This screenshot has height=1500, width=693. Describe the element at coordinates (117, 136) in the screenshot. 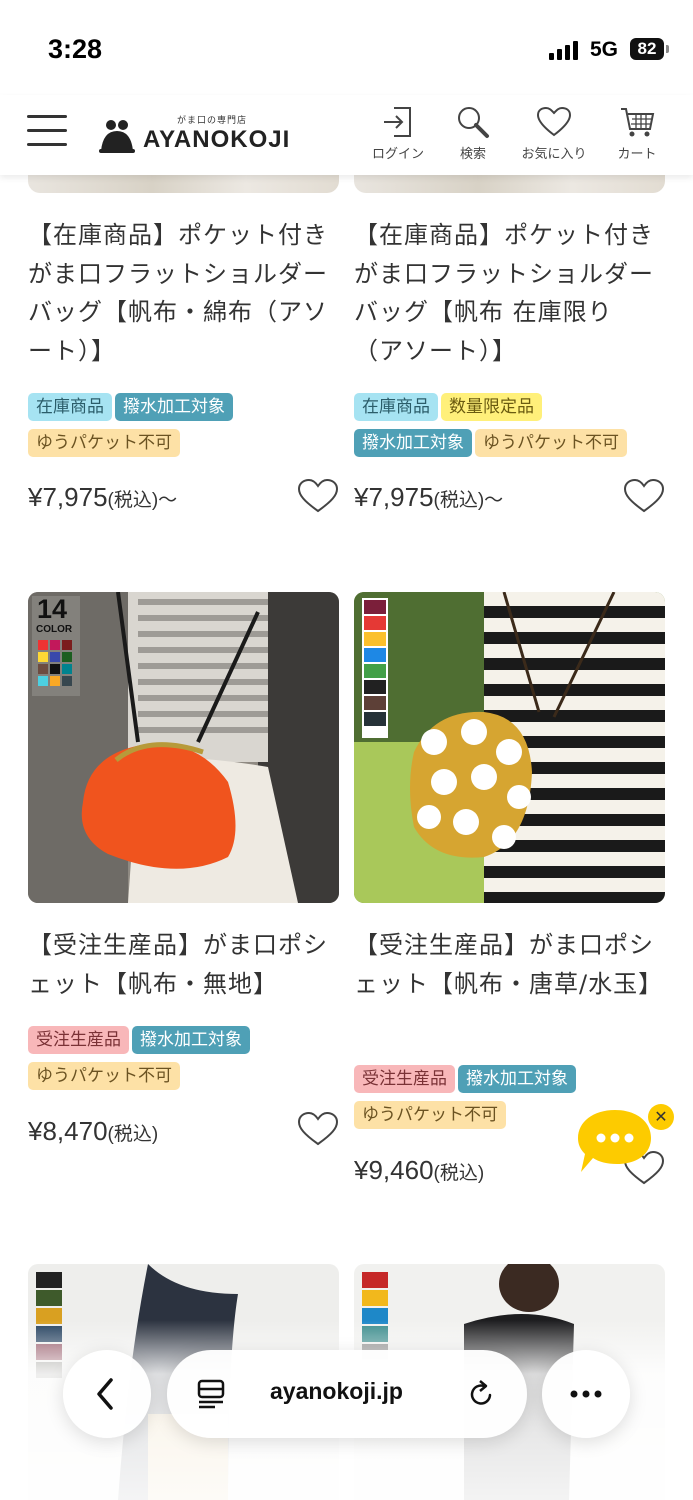

I see `purse-logo-icon` at that location.